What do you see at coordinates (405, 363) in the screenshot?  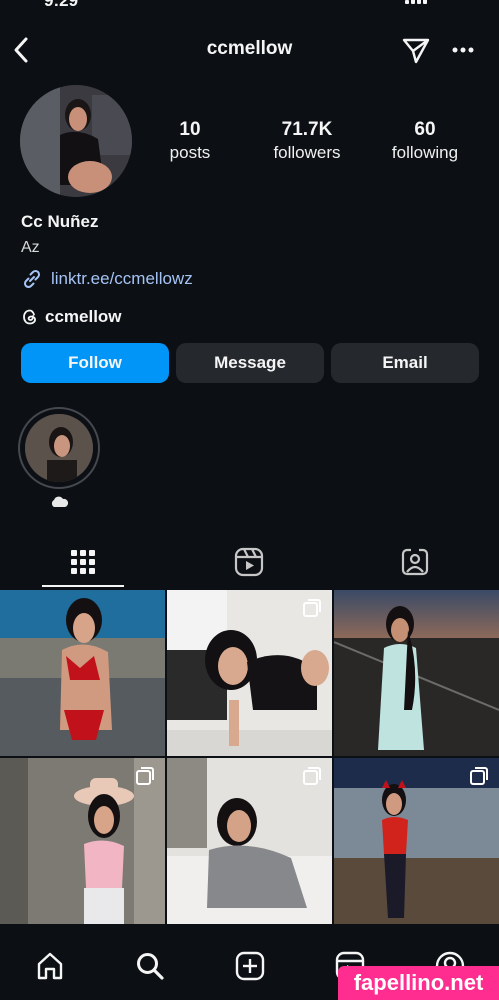 I see `email-button: Email` at bounding box center [405, 363].